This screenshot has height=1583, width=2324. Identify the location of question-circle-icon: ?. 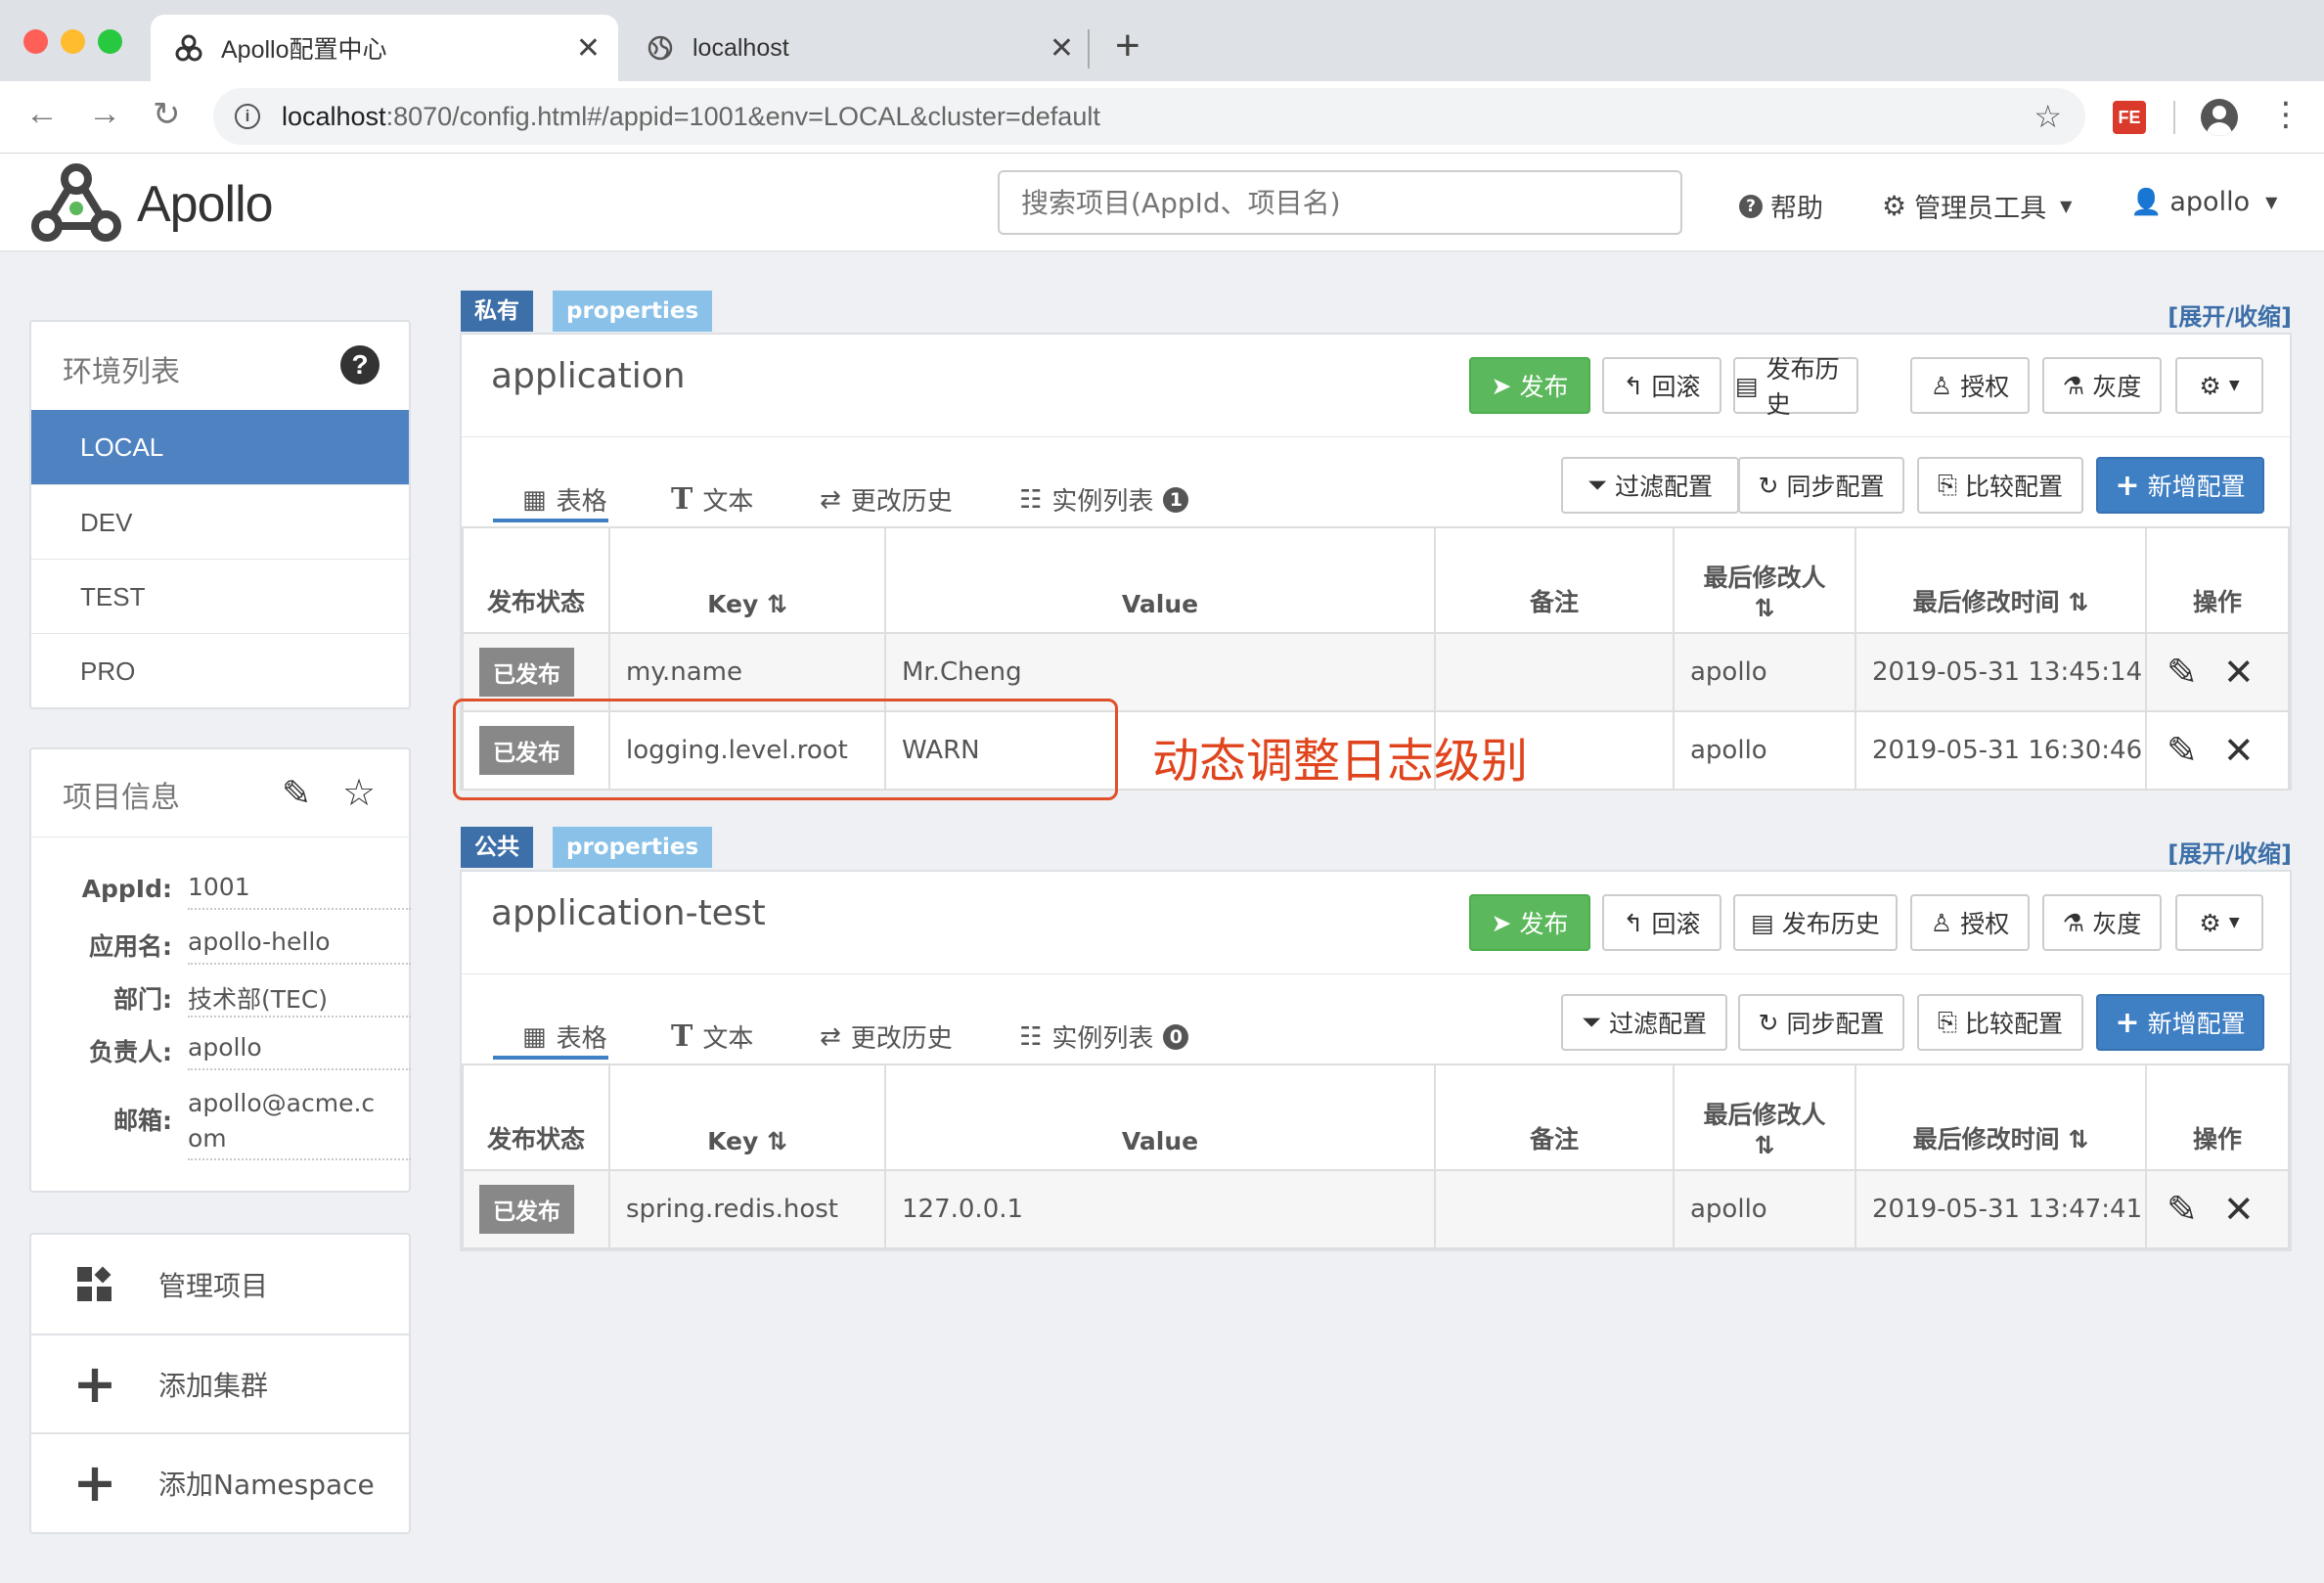
(360, 365).